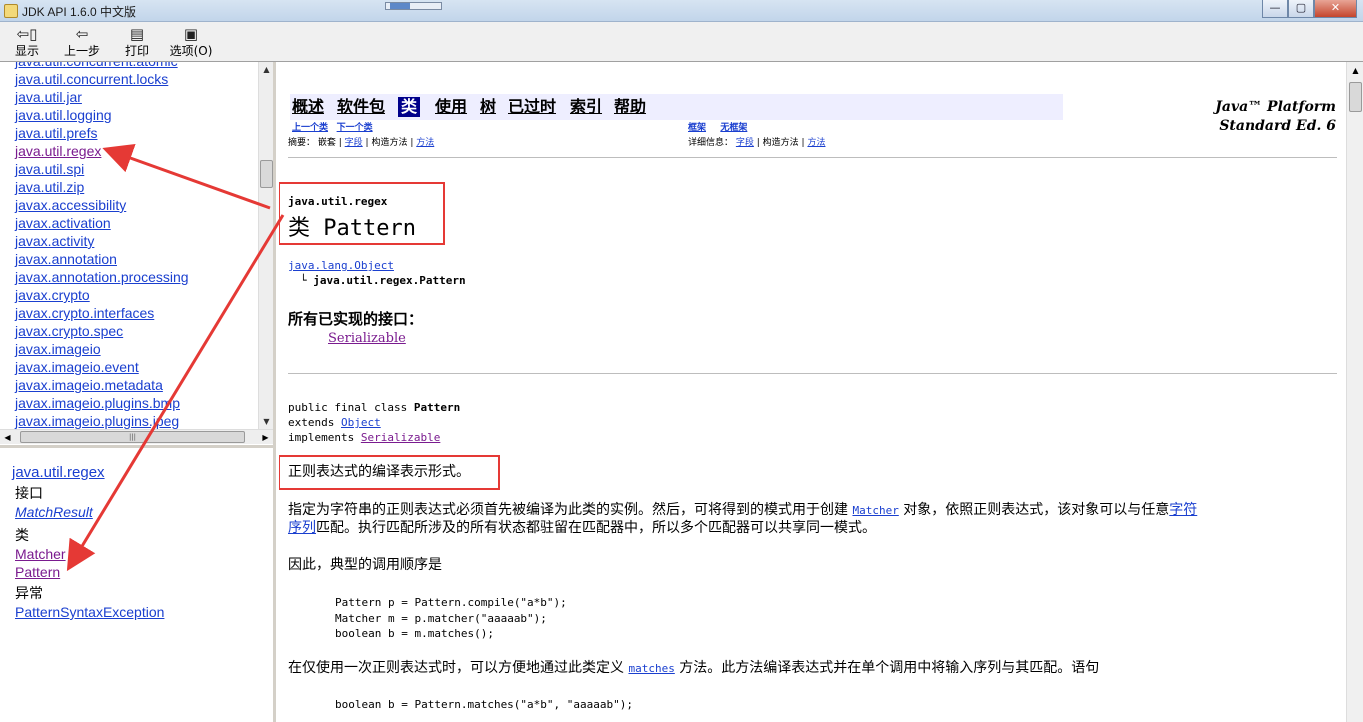 The image size is (1363, 722). Describe the element at coordinates (490, 602) in the screenshot. I see `compile-link: compile` at that location.